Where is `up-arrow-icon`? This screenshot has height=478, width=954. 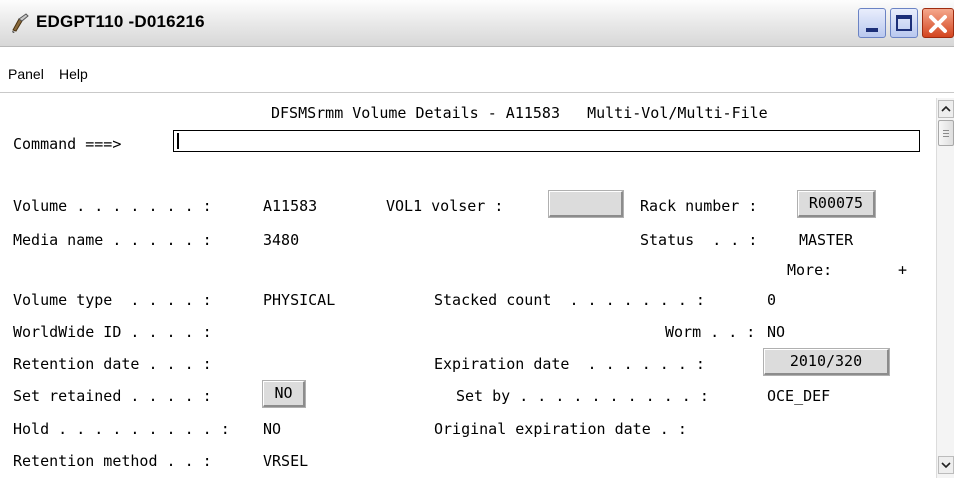 up-arrow-icon is located at coordinates (946, 108).